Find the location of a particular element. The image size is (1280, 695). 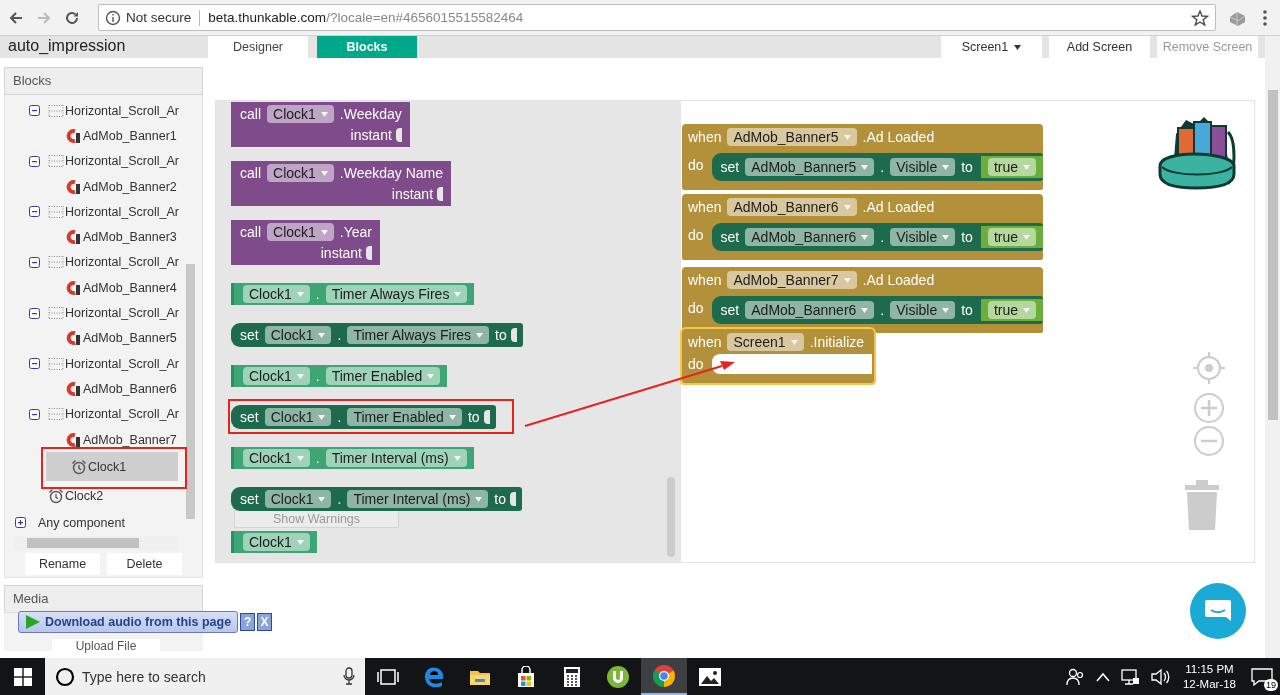

getter-block: Clock1 . Timer Enabled is located at coordinates (339, 376).